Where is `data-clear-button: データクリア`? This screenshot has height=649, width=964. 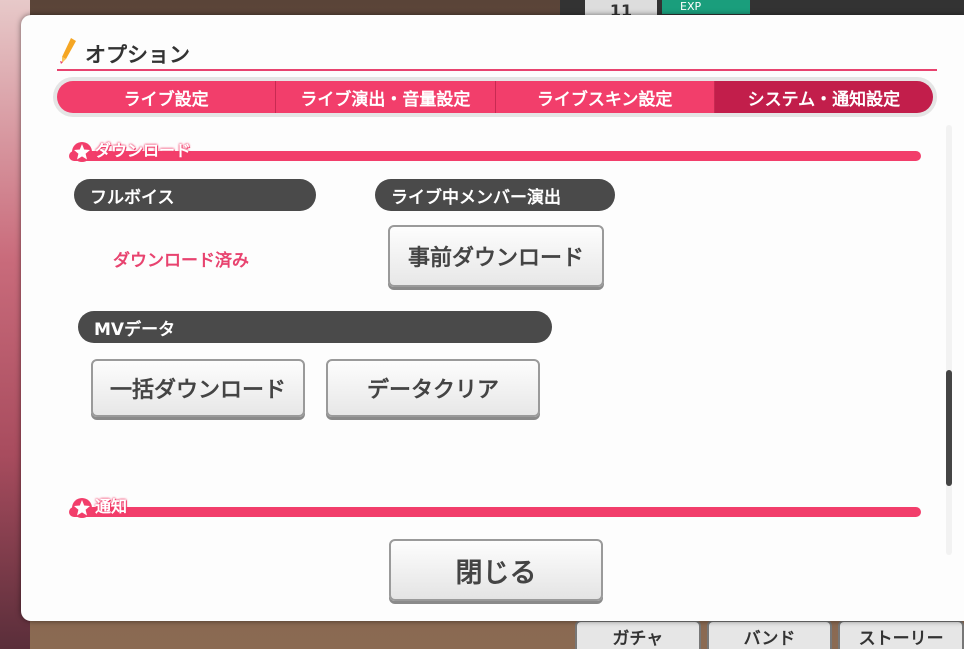 data-clear-button: データクリア is located at coordinates (433, 388).